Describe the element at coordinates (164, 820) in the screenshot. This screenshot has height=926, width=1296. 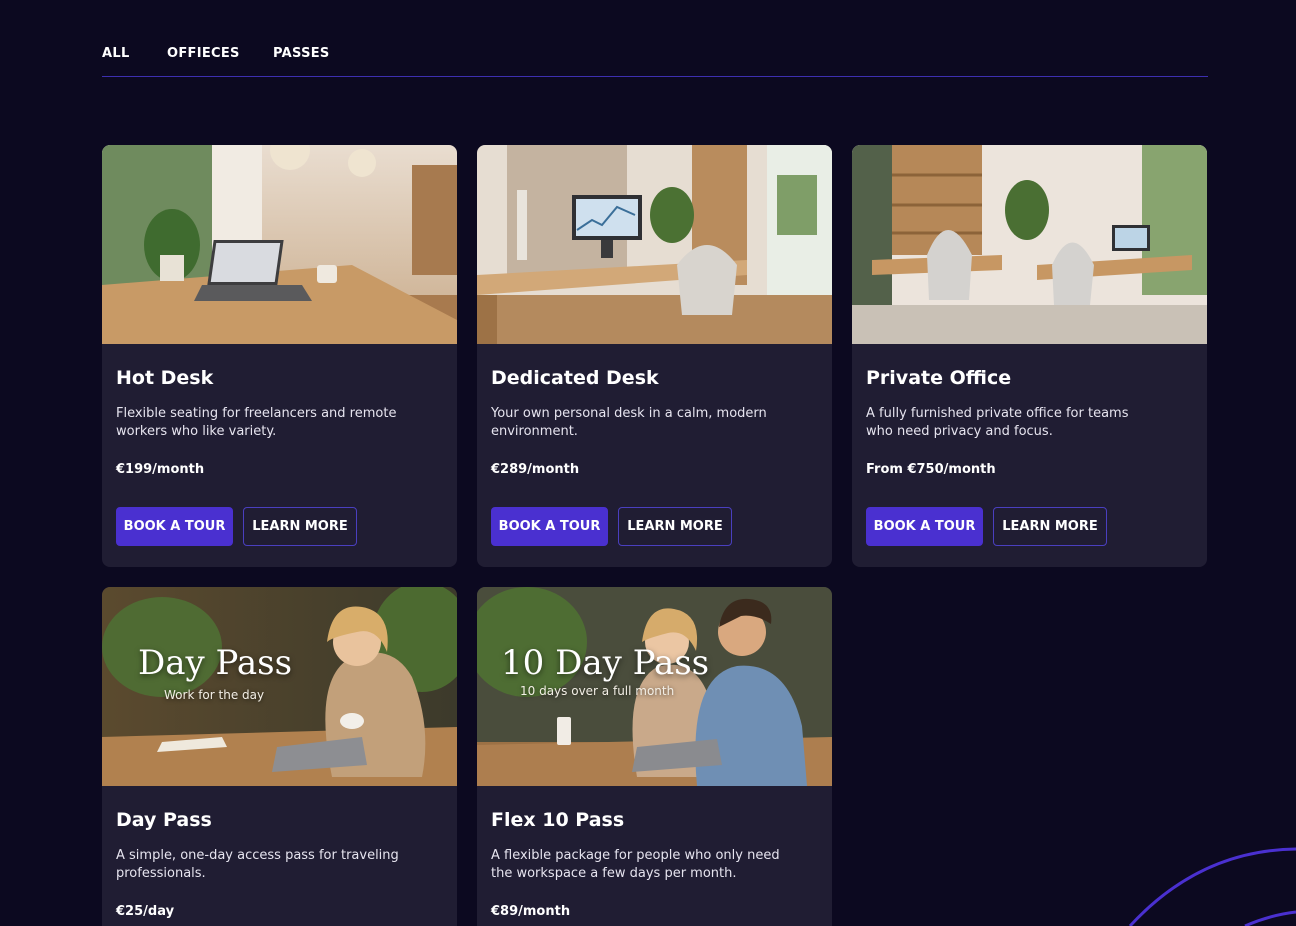
I see `card-title: Day Pass` at that location.